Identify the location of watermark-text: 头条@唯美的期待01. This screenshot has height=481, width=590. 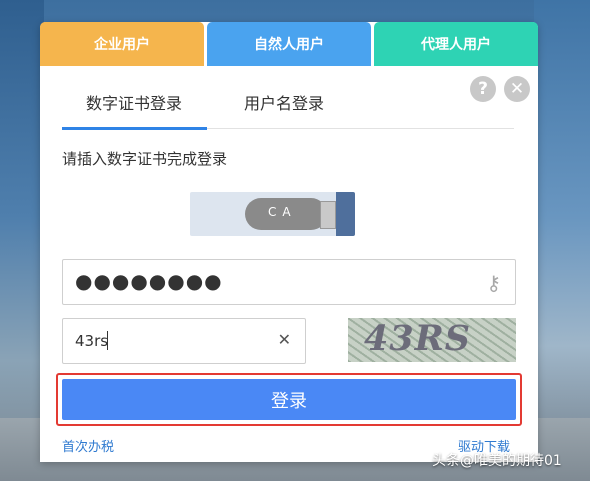
(497, 461).